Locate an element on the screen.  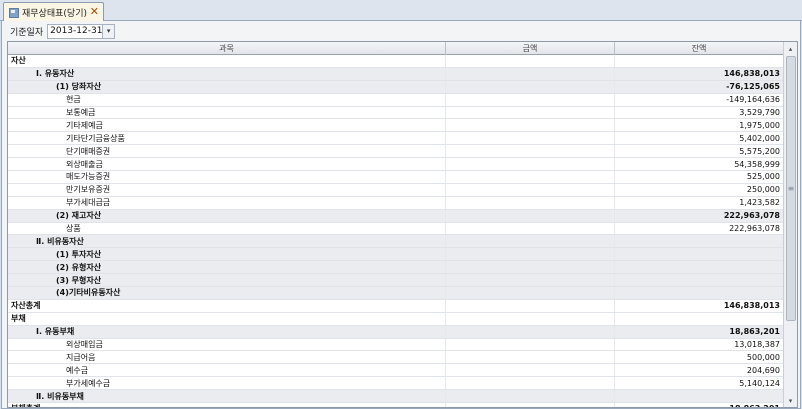
table-row: 만기보유증권 250,000 is located at coordinates (396, 190).